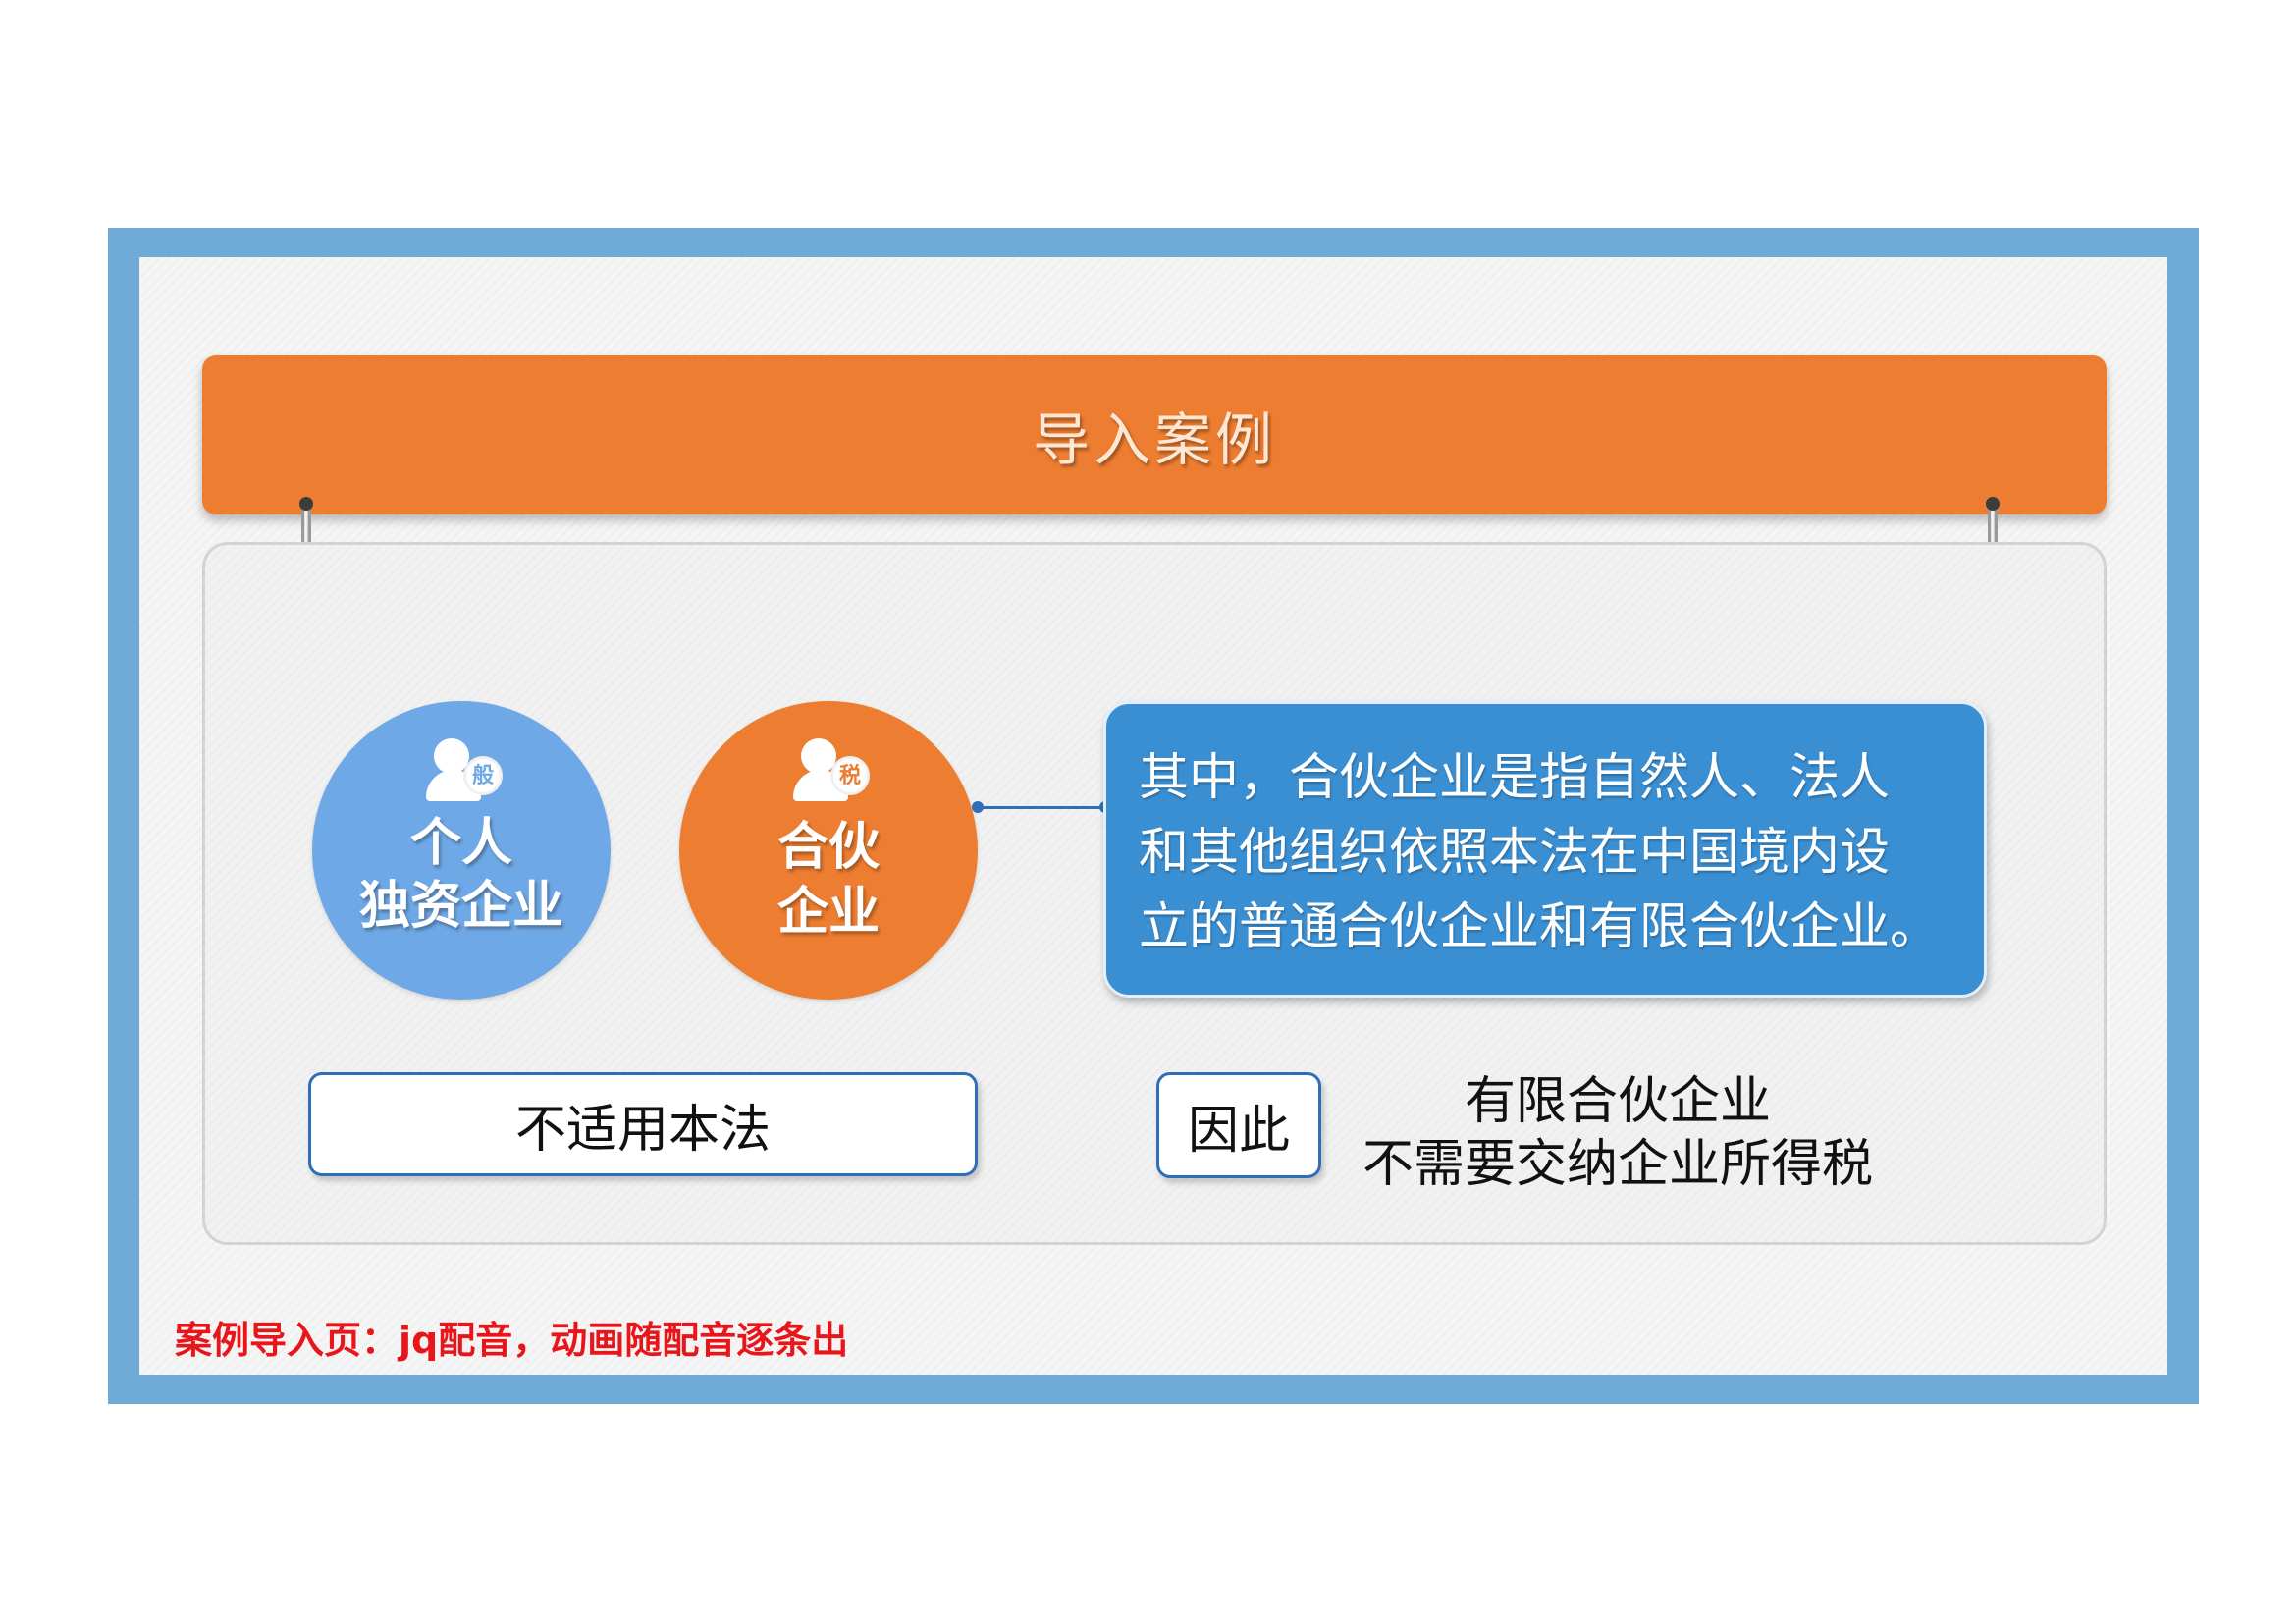  Describe the element at coordinates (460, 906) in the screenshot. I see `circle-label-line2: 独资企业` at that location.